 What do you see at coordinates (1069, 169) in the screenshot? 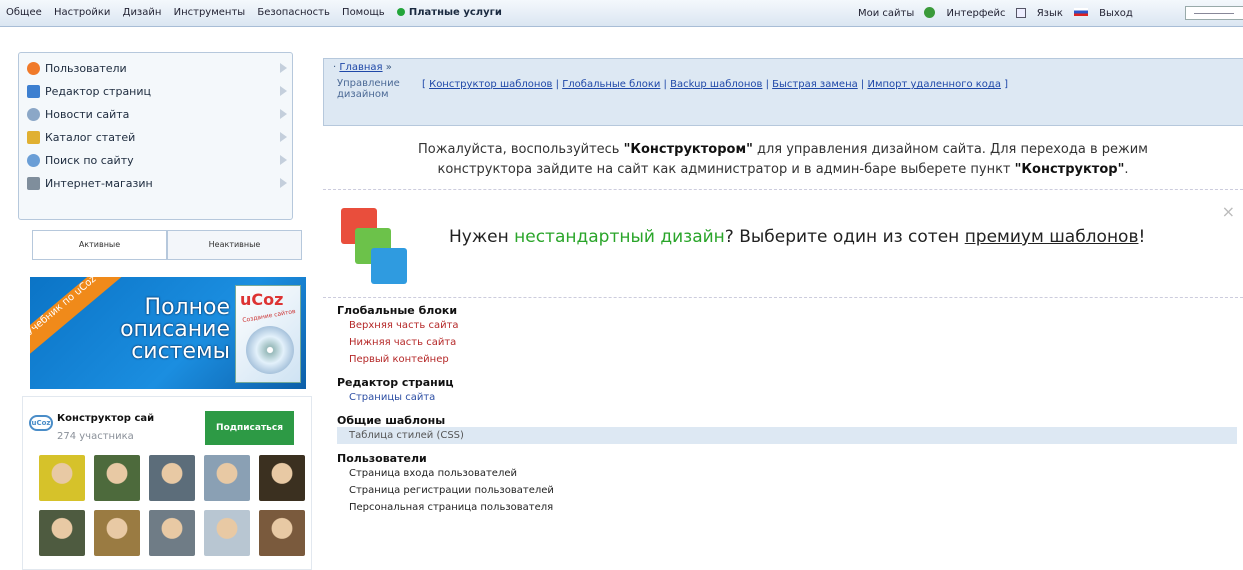
I see `notice-bold-constructor-2: "Конструктор"` at bounding box center [1069, 169].